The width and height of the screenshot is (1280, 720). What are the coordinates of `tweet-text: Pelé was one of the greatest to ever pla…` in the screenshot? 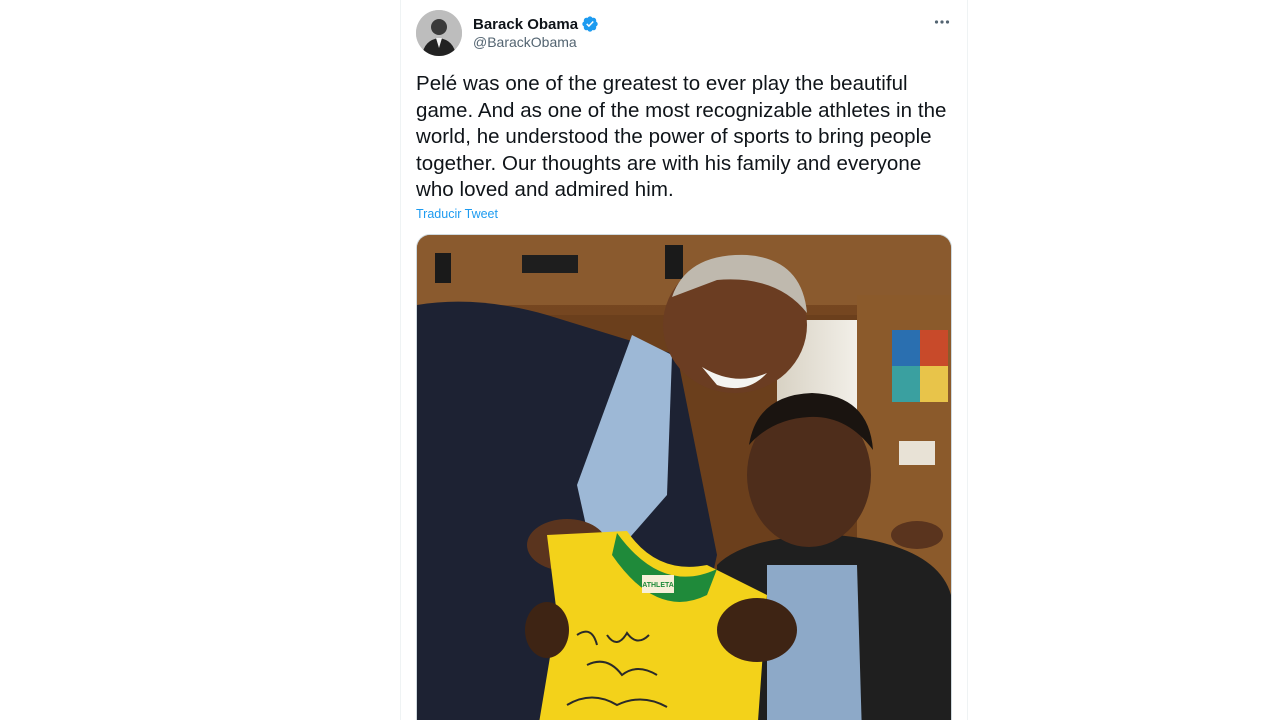 It's located at (681, 136).